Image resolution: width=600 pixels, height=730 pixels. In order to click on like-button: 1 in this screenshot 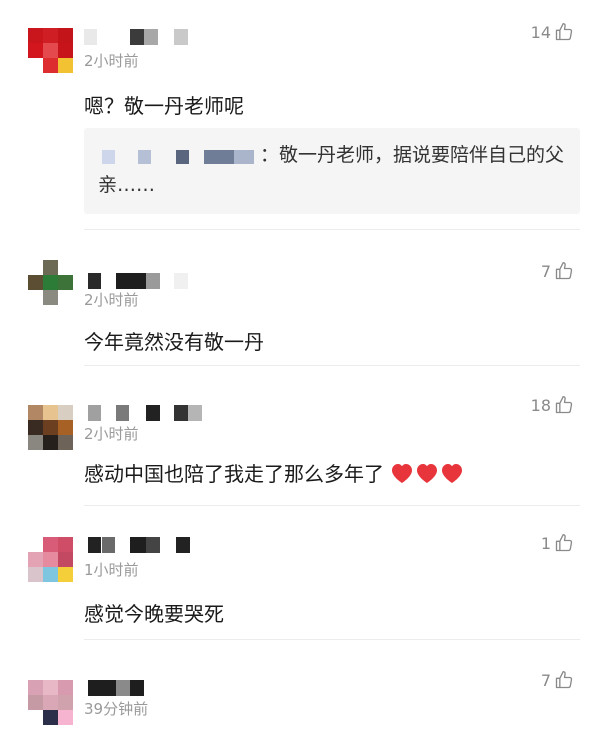, I will do `click(557, 543)`.